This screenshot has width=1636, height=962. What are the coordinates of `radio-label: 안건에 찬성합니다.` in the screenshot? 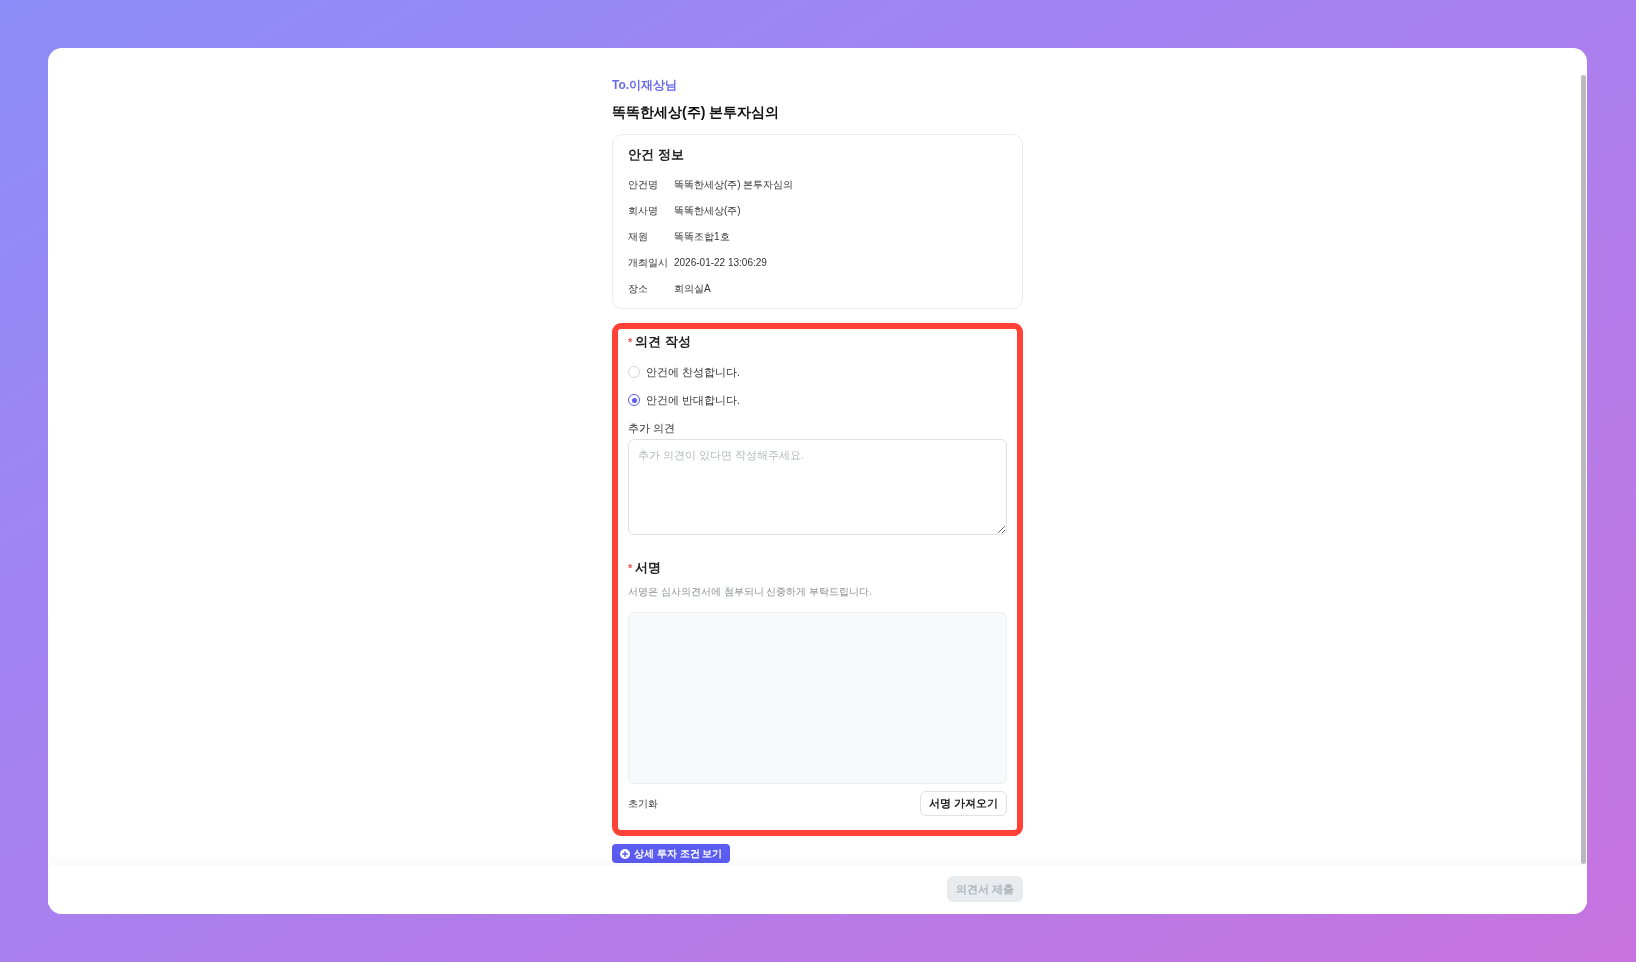 It's located at (693, 372).